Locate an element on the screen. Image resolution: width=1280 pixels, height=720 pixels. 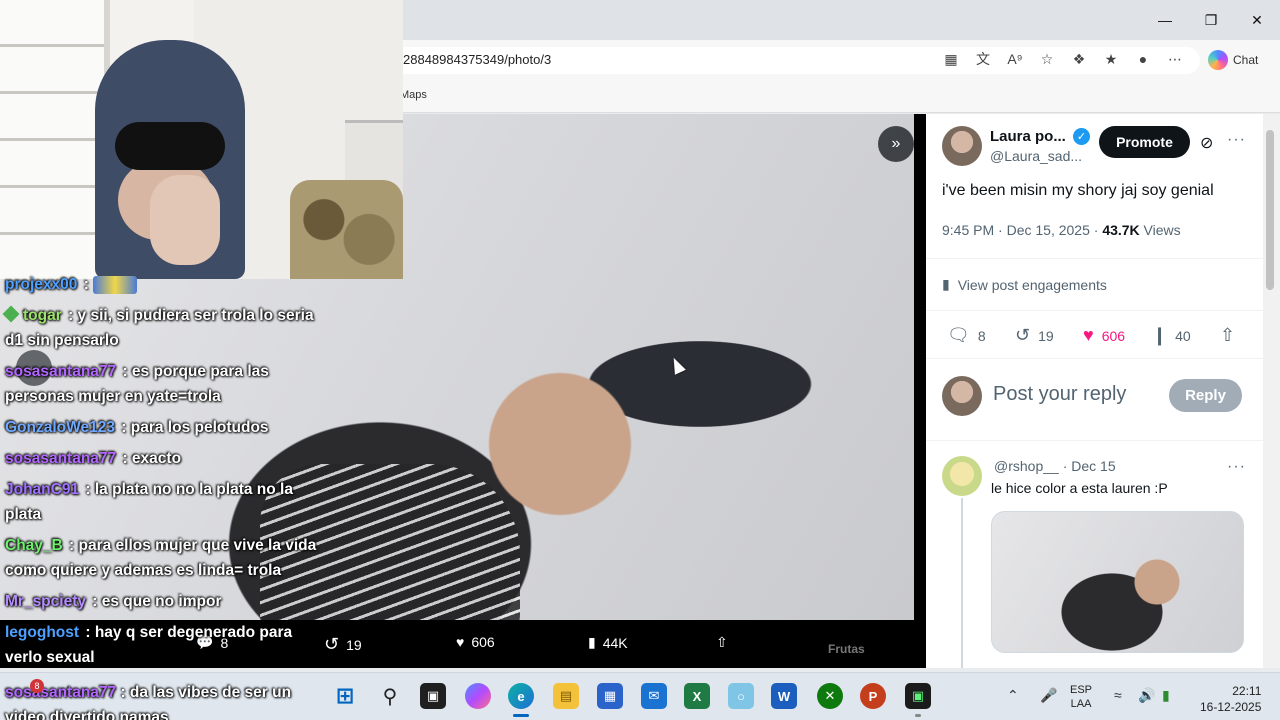
word-icon: W is located at coordinates (784, 696).